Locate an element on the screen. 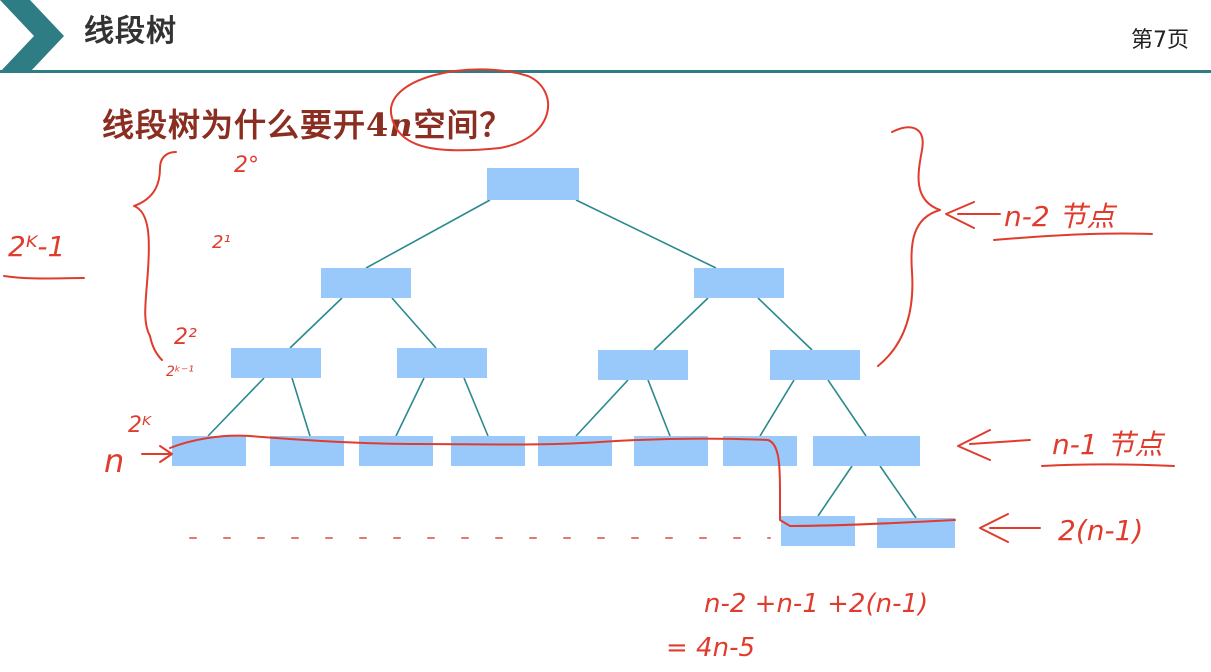  leaf-count-label: n is located at coordinates (114, 461).